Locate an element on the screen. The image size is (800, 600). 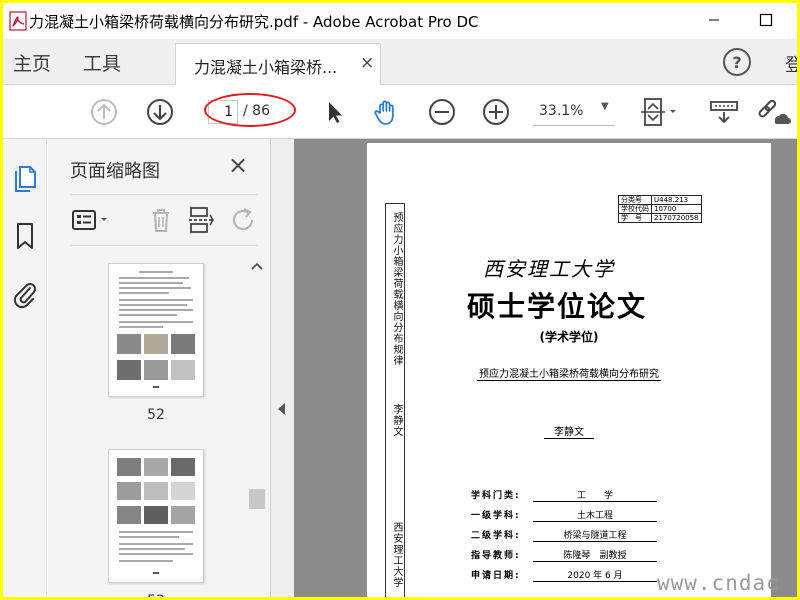
attachments-icon is located at coordinates (25, 294).